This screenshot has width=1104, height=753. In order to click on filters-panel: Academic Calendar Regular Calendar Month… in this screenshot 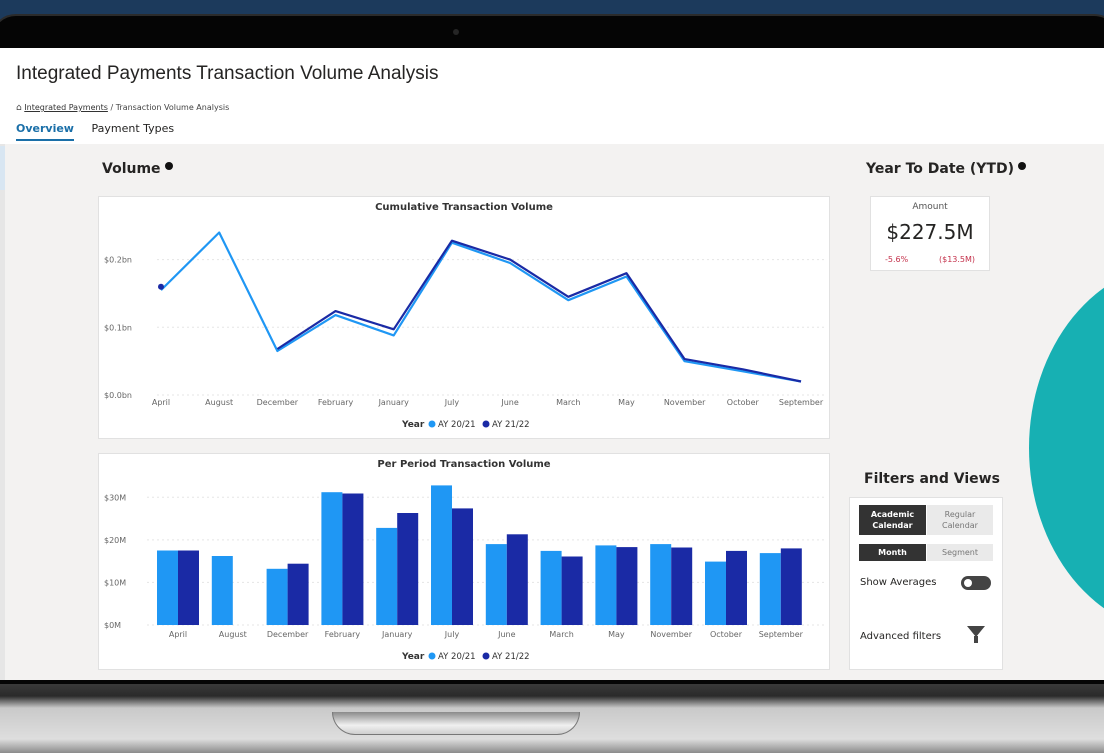, I will do `click(926, 583)`.